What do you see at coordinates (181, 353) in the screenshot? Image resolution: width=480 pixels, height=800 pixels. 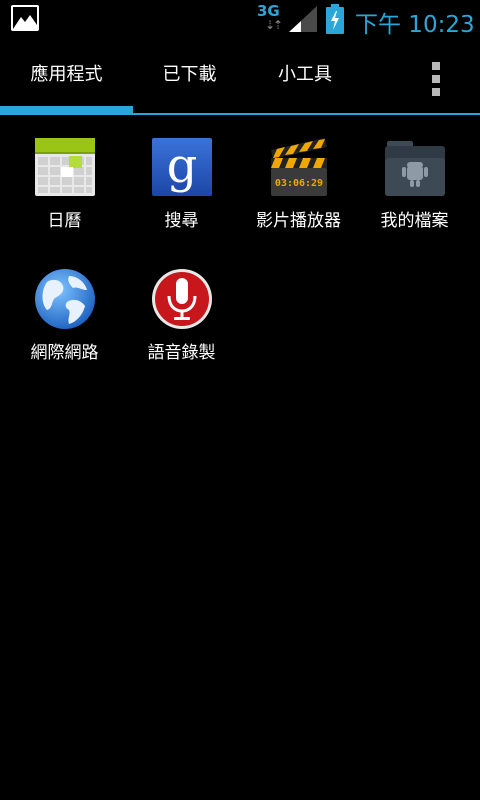 I see `app-label-voice-recorder: 語音錄製` at bounding box center [181, 353].